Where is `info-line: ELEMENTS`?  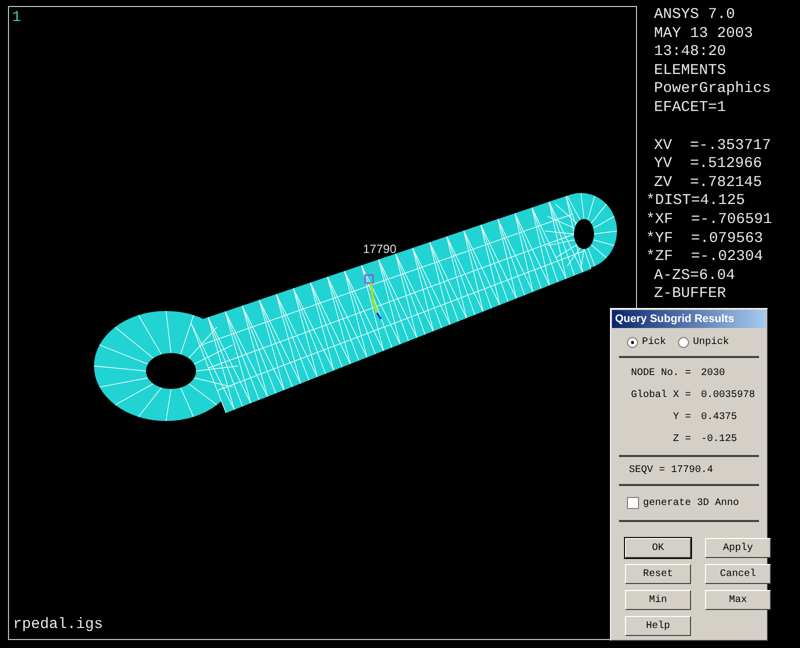 info-line: ELEMENTS is located at coordinates (690, 71).